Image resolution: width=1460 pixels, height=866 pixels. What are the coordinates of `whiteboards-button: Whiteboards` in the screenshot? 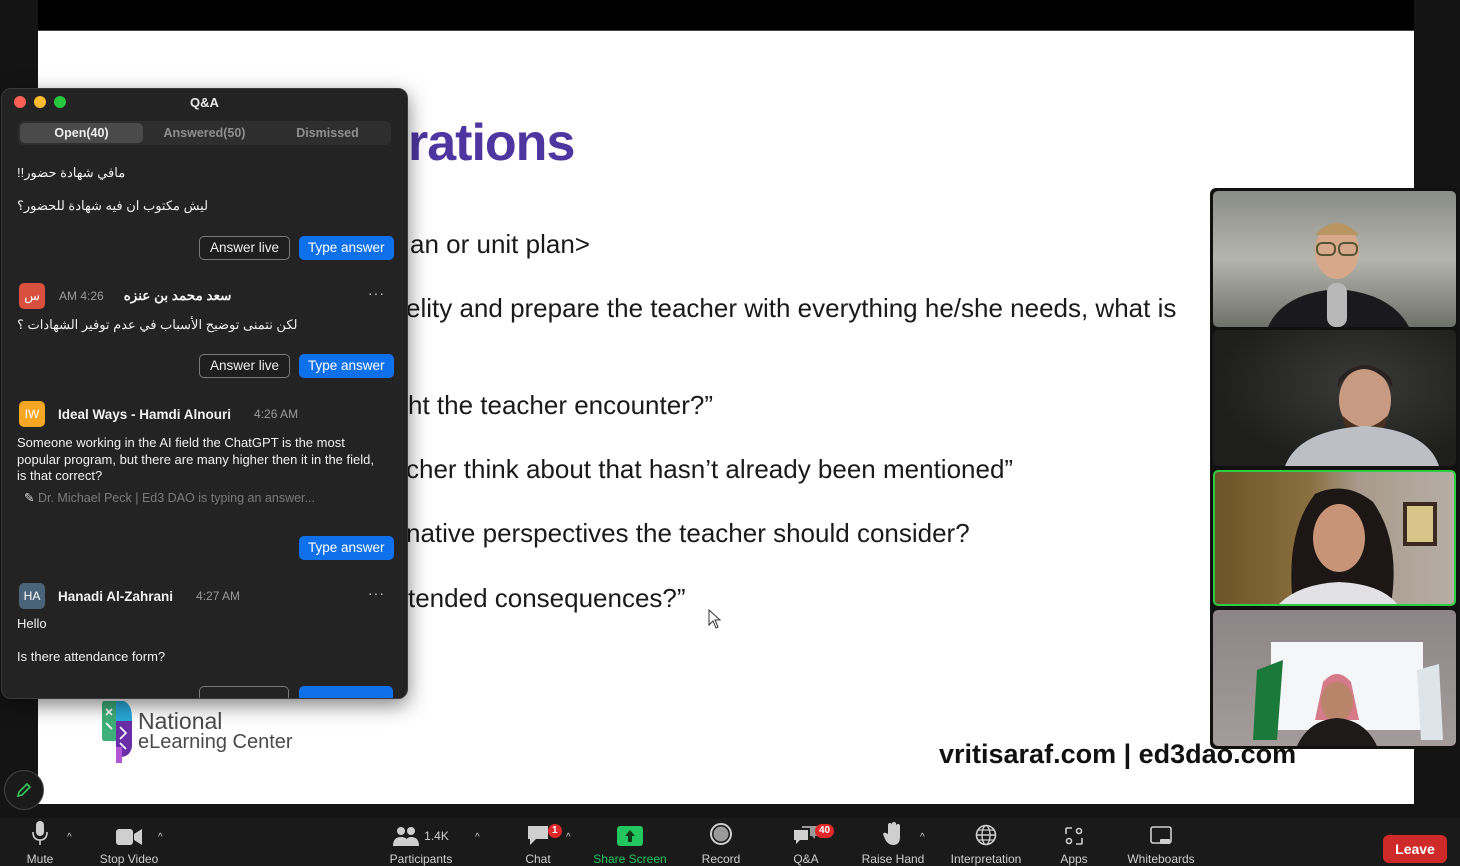 It's located at (1161, 842).